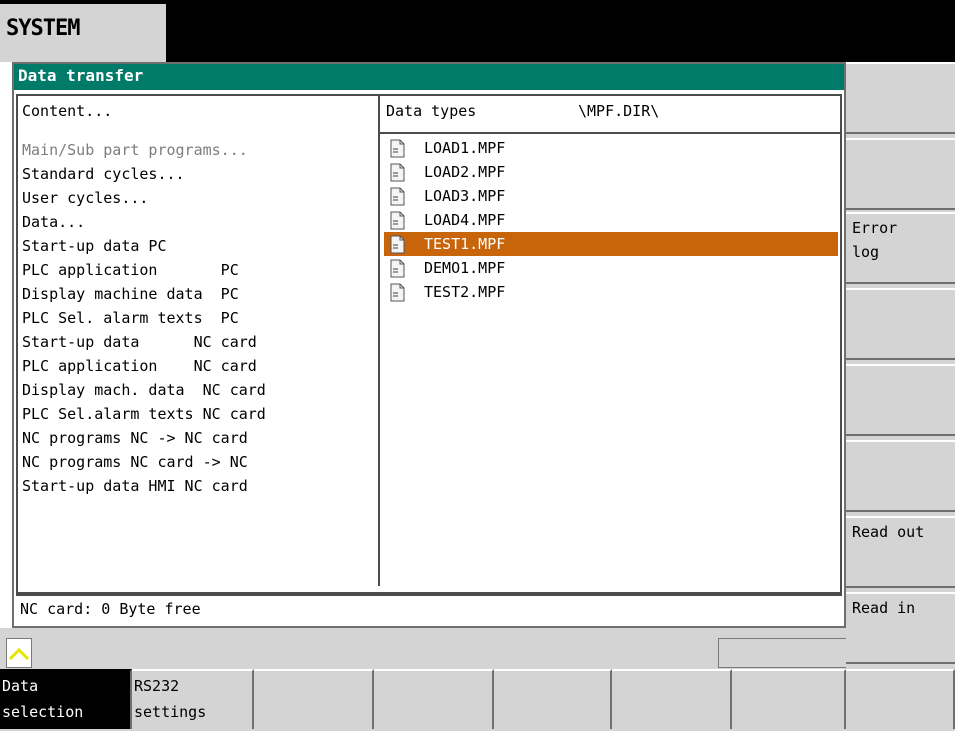 This screenshot has height=731, width=955. I want to click on horizontal-softkey-2: RS232 settings, so click(193, 699).